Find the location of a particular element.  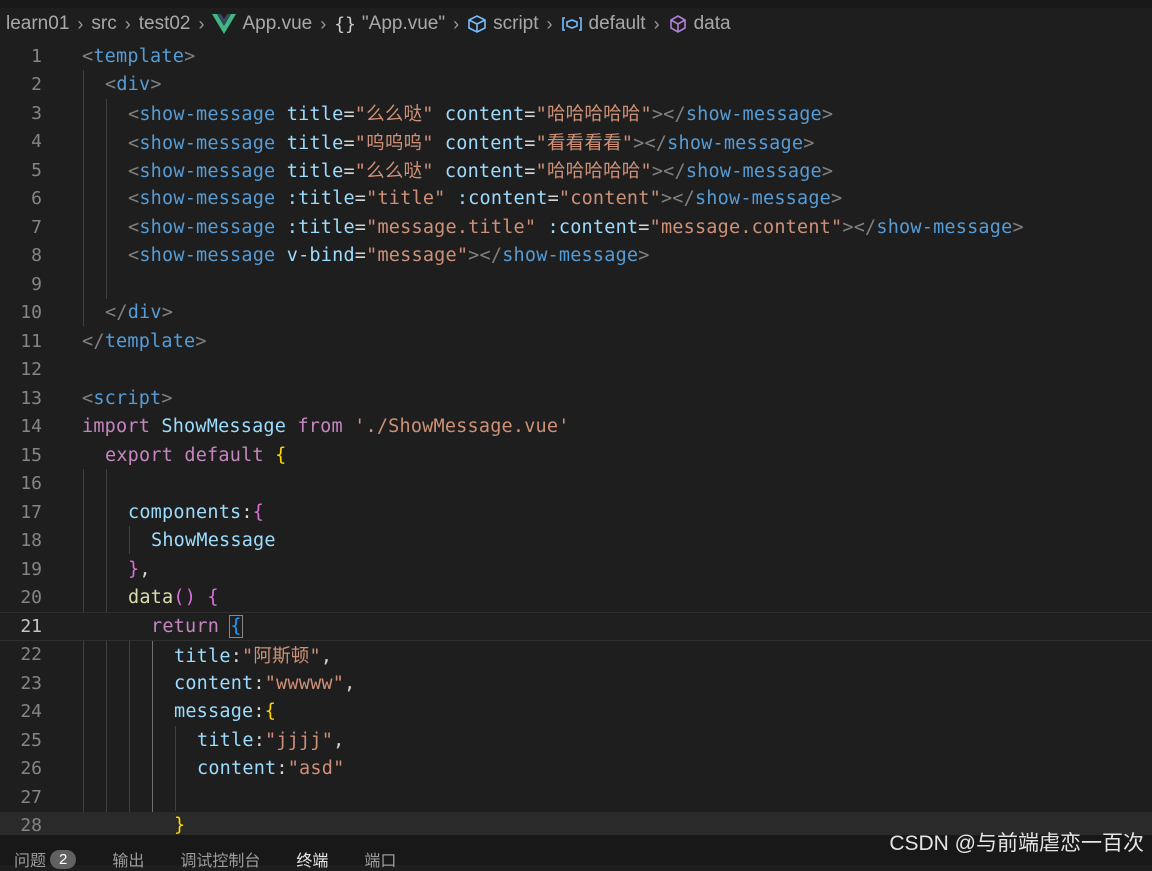

code-text: content:"asd" is located at coordinates (271, 769).